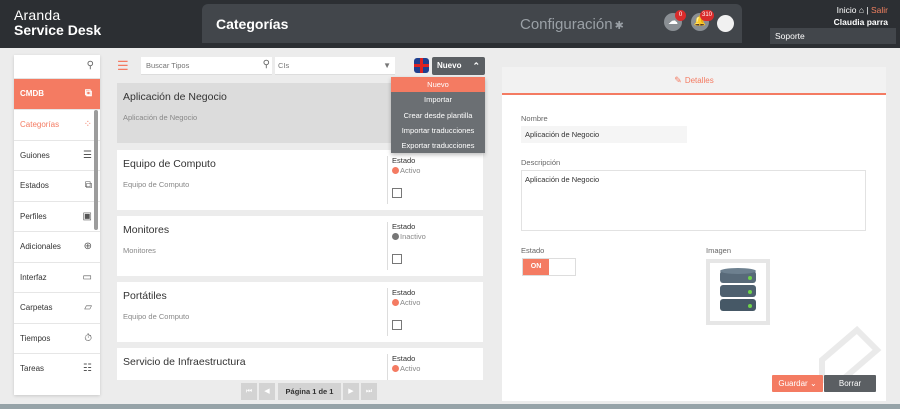 The height and width of the screenshot is (409, 900). I want to click on avatar, so click(725, 23).